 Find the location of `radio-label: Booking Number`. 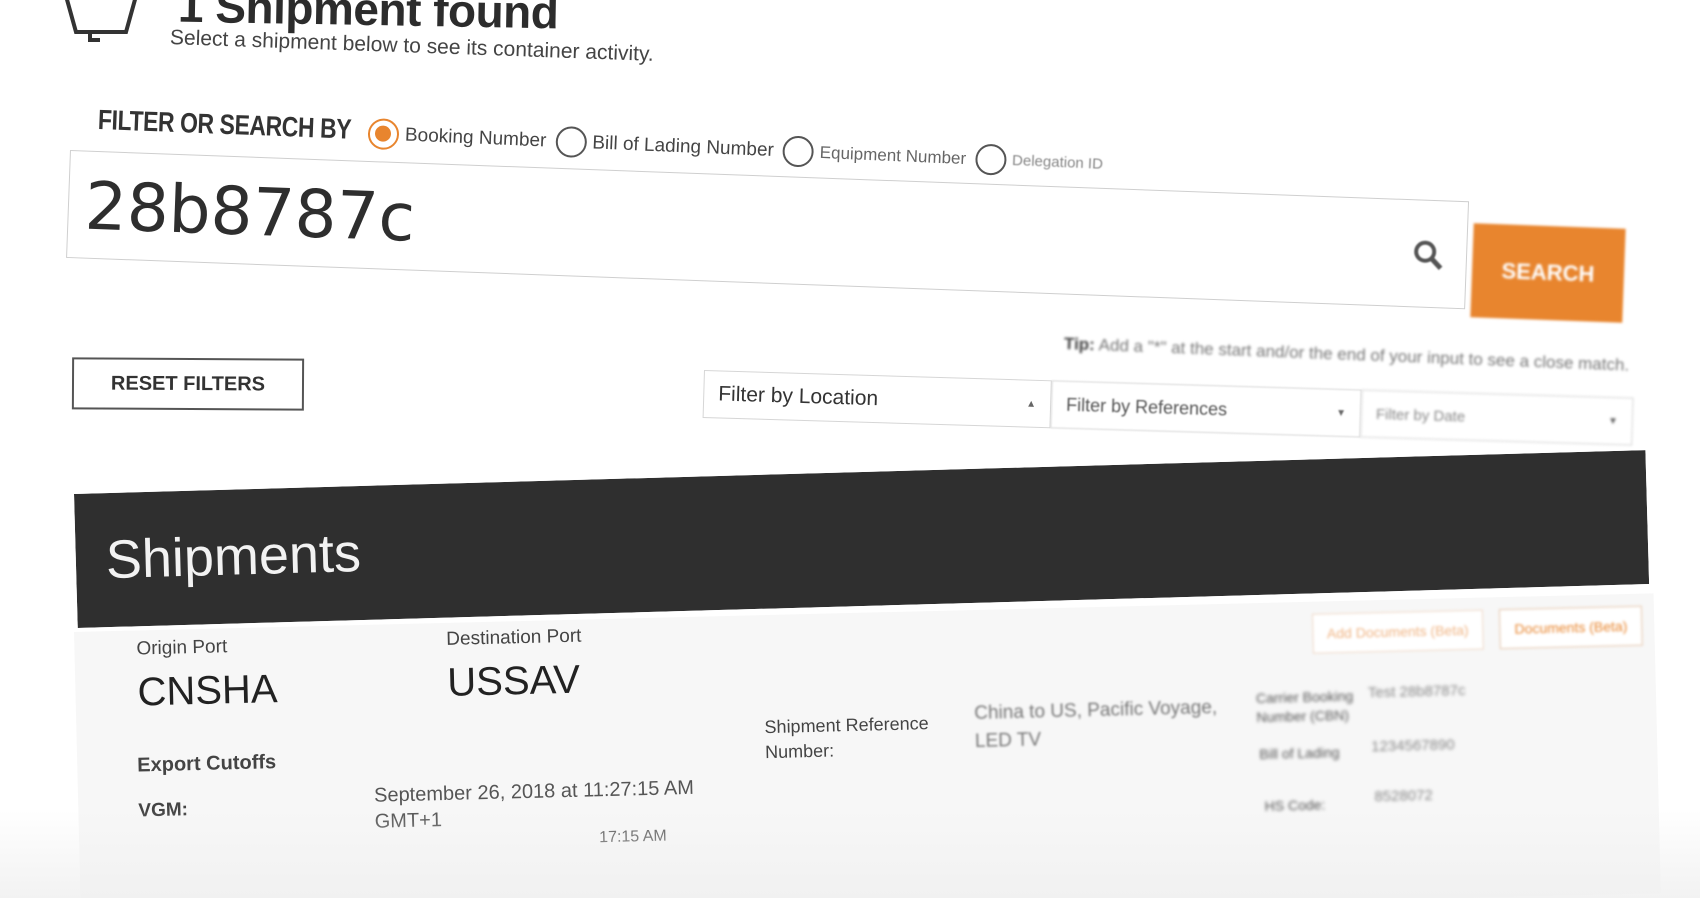

radio-label: Booking Number is located at coordinates (475, 137).